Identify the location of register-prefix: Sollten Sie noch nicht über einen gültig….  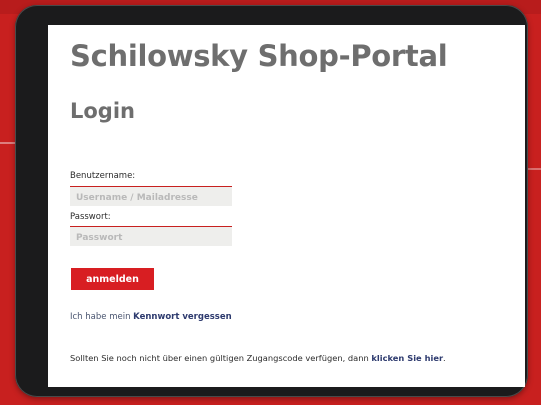
(221, 358).